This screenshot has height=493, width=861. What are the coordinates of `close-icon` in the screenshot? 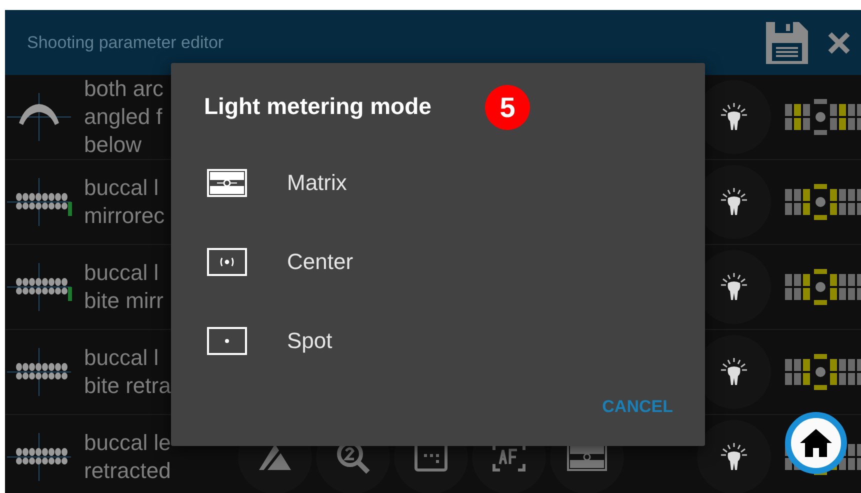 It's located at (839, 42).